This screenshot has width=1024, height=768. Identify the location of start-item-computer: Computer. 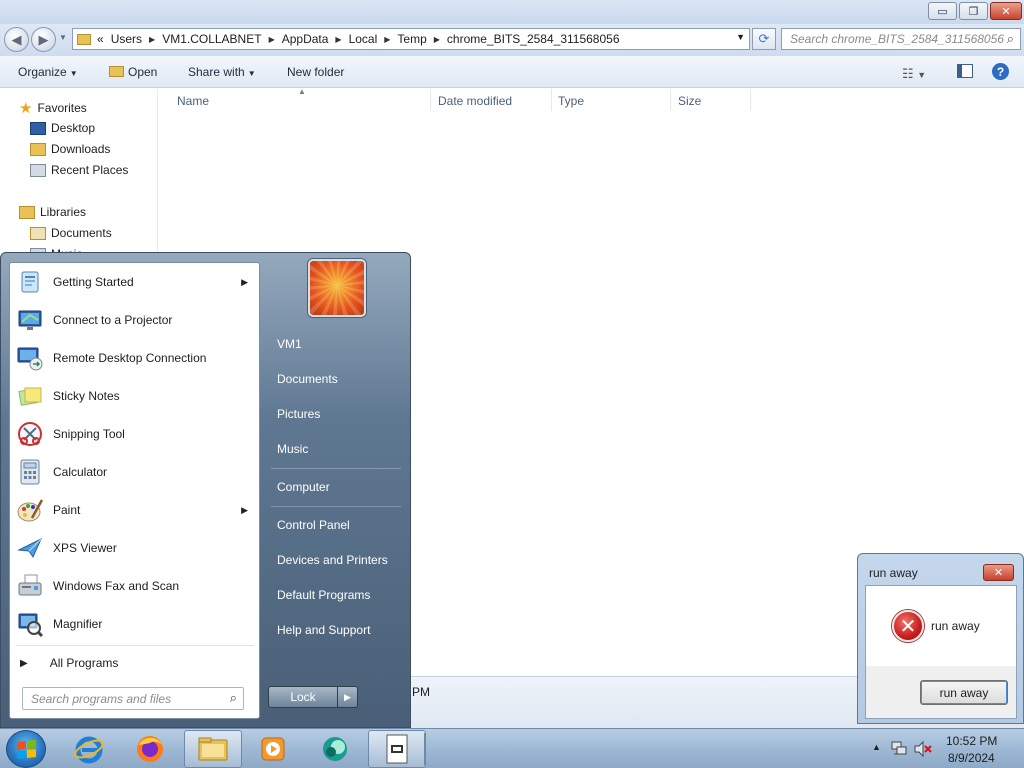
(336, 487).